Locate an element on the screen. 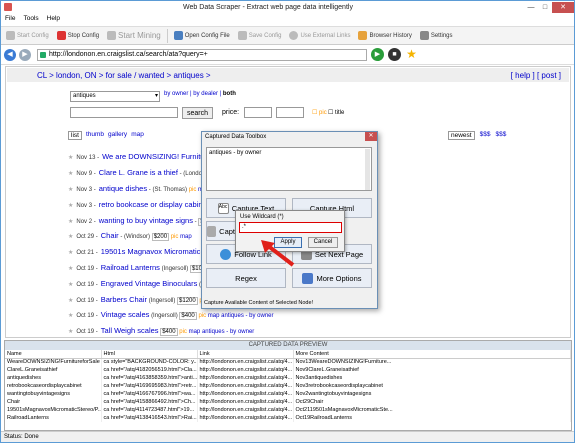 The height and width of the screenshot is (443, 575). save-config-button: Save Config is located at coordinates (260, 36).